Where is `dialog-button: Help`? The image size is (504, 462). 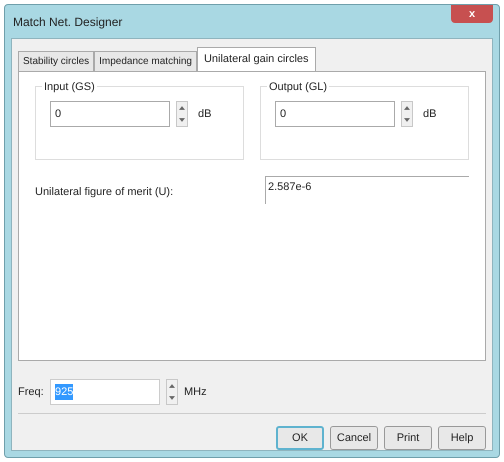 dialog-button: Help is located at coordinates (462, 438).